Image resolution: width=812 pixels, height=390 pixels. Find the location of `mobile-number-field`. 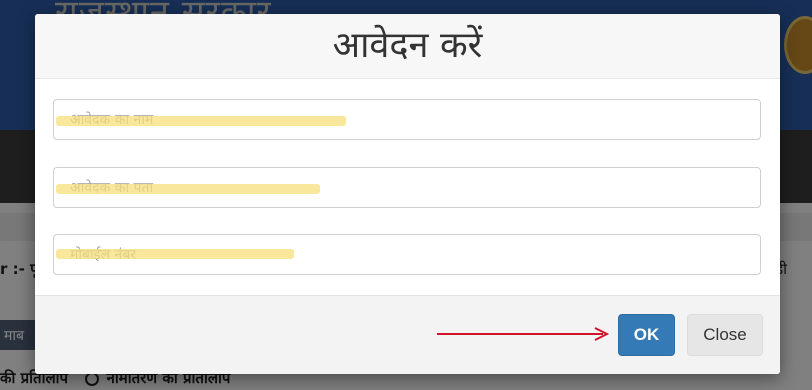

mobile-number-field is located at coordinates (407, 254).